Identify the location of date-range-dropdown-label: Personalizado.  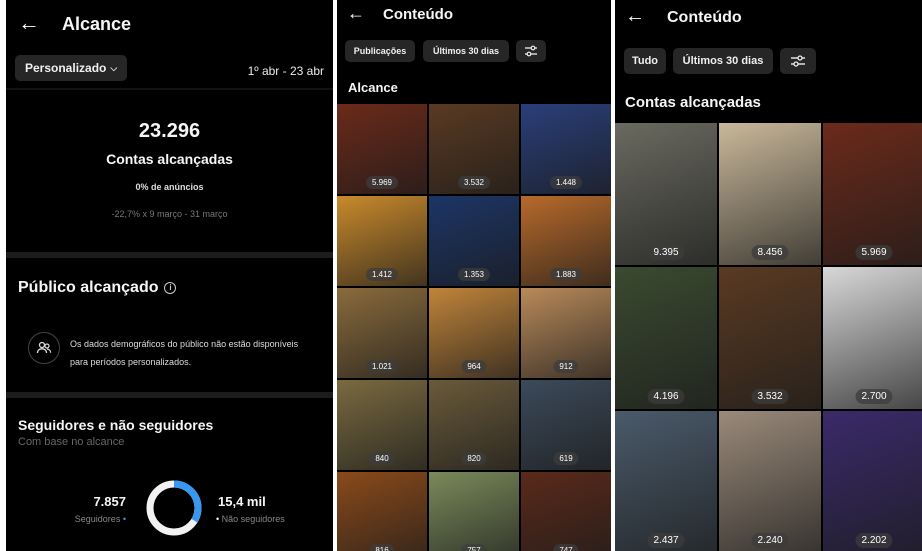
(66, 68).